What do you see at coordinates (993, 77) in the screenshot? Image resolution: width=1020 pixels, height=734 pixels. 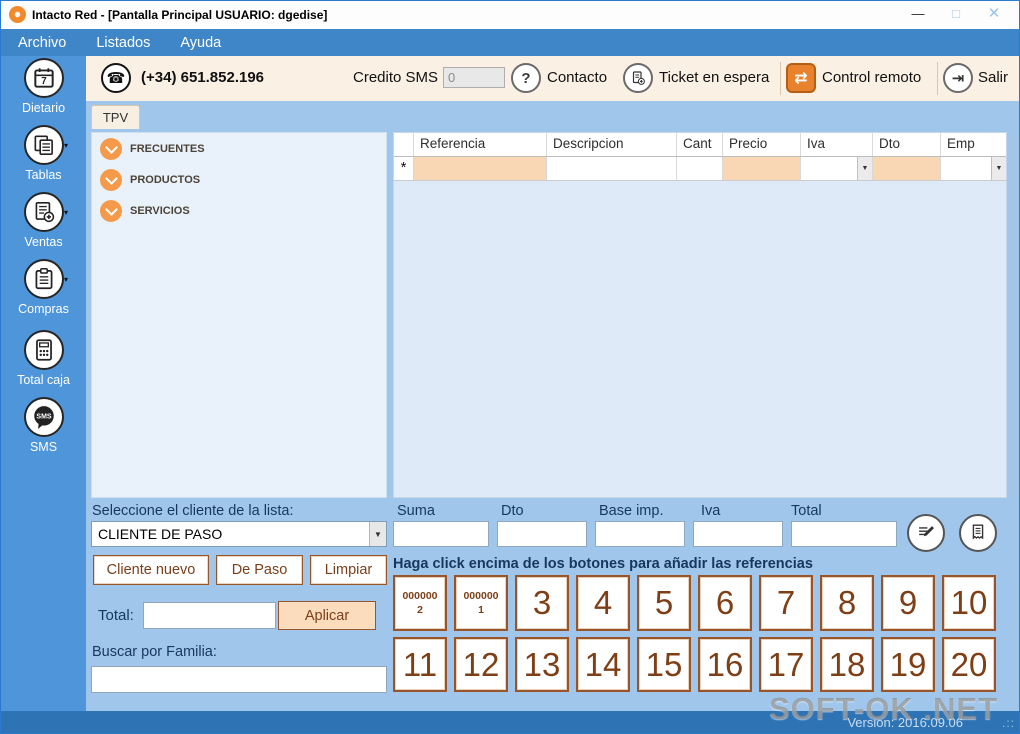 I see `salir-button: Salir` at bounding box center [993, 77].